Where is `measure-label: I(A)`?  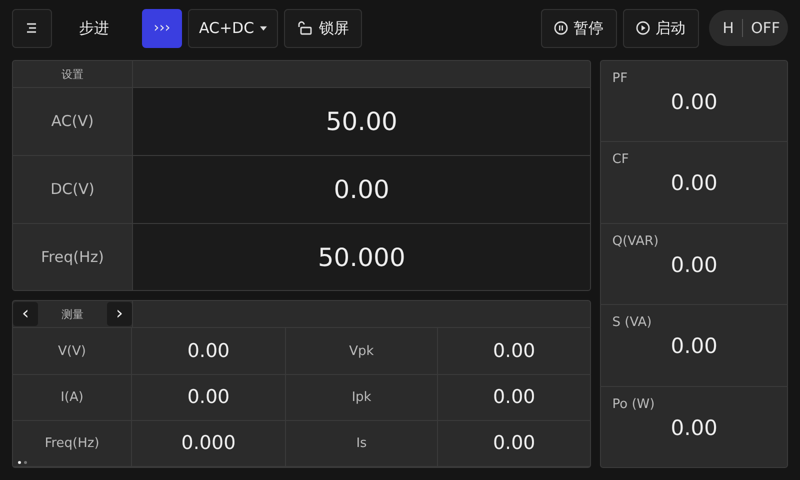 measure-label: I(A) is located at coordinates (72, 397).